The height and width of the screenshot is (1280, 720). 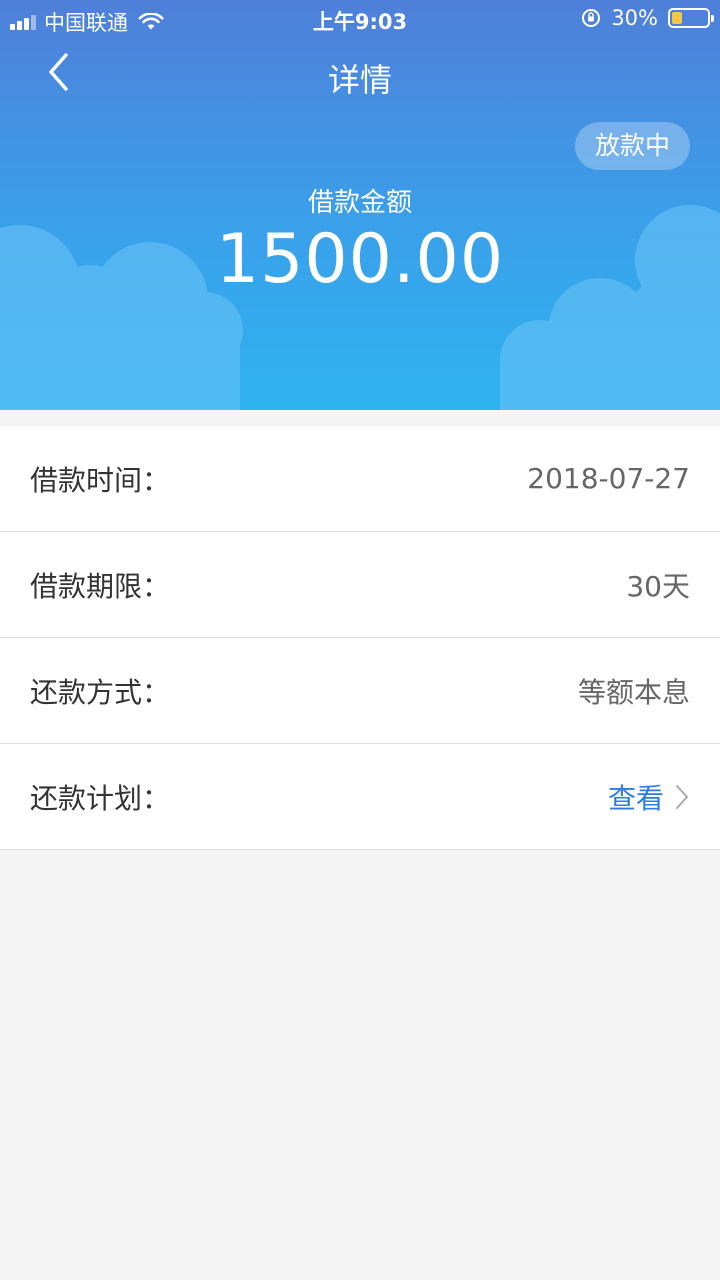 What do you see at coordinates (360, 585) in the screenshot?
I see `detail-row-loan-term: 借款期限： 30天` at bounding box center [360, 585].